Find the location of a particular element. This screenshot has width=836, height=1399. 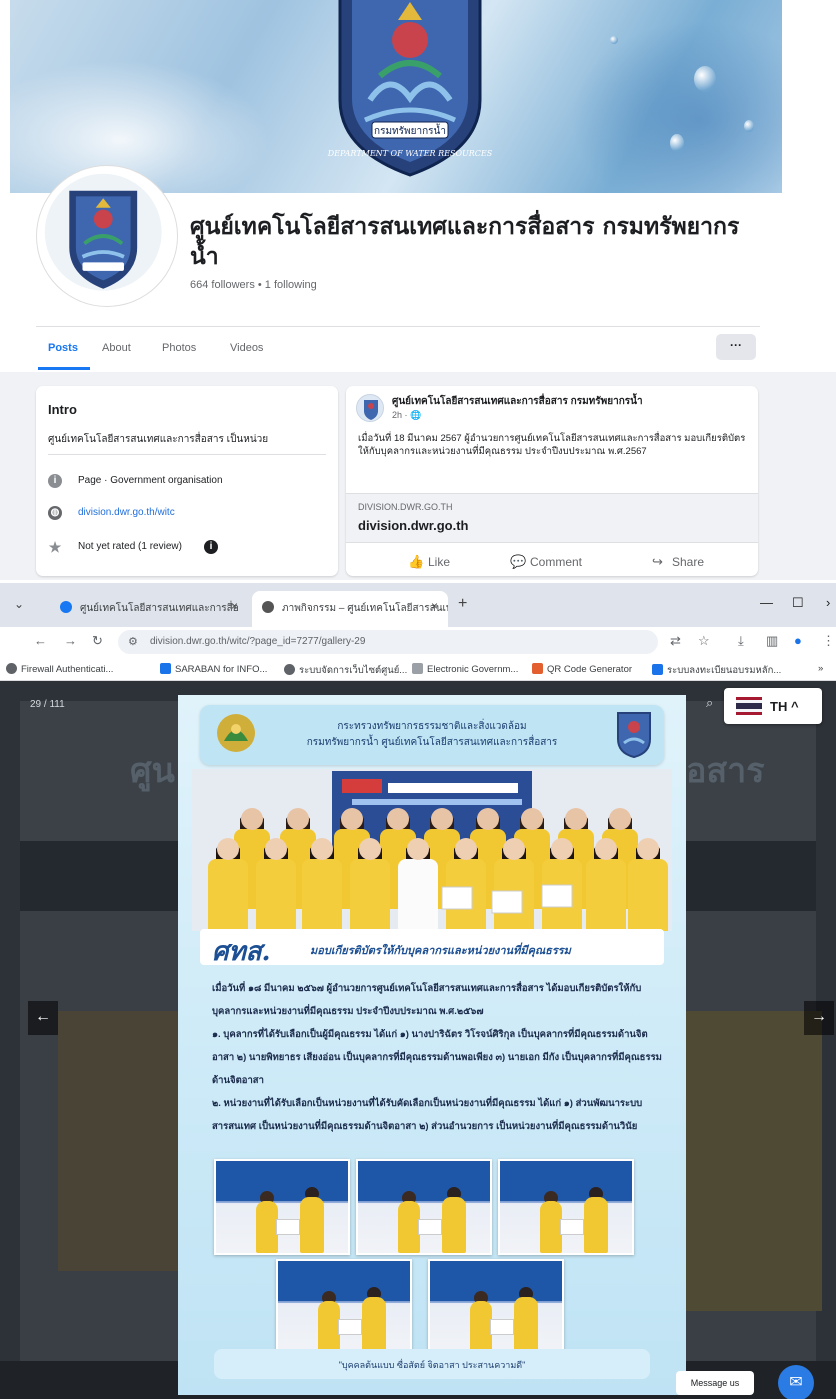

emblem-caption: DEPARTMENT OF WATER RESOURCES is located at coordinates (410, 153).